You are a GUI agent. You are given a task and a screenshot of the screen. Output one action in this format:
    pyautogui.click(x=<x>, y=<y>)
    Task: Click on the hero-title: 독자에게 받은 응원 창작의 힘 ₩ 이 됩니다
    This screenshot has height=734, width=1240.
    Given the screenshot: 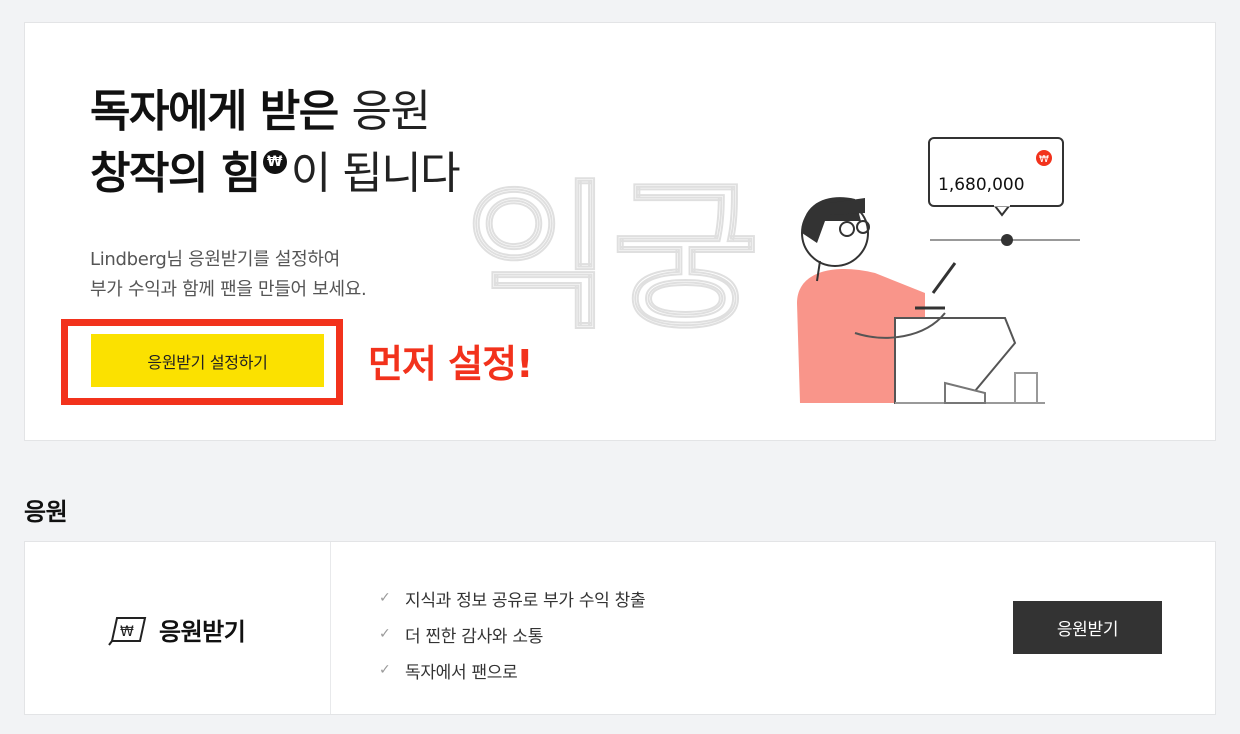 What is the action you would take?
    pyautogui.click(x=275, y=143)
    